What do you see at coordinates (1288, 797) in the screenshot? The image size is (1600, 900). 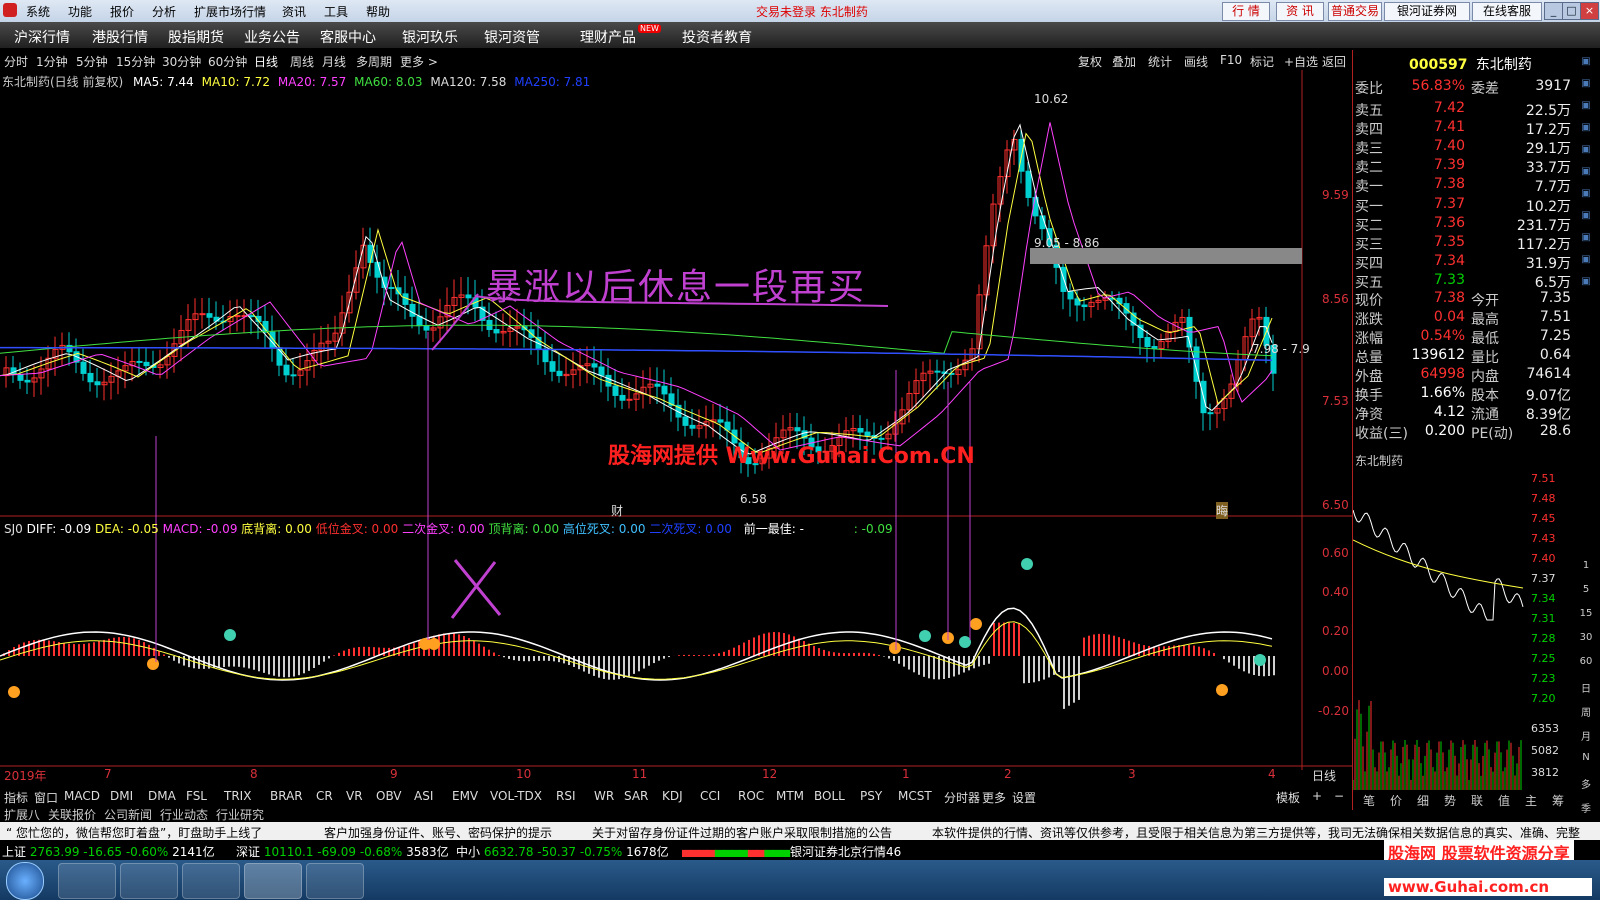 I see `template-control-0: 模板` at bounding box center [1288, 797].